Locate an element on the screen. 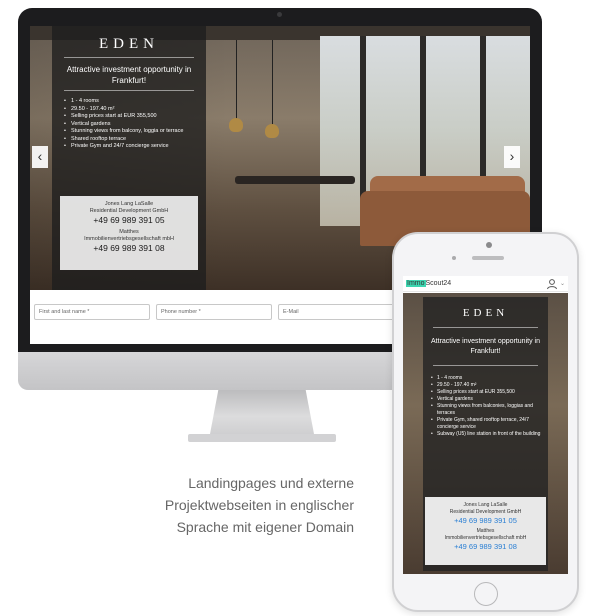 The width and height of the screenshot is (589, 616). chevron-right-icon: › is located at coordinates (512, 156).